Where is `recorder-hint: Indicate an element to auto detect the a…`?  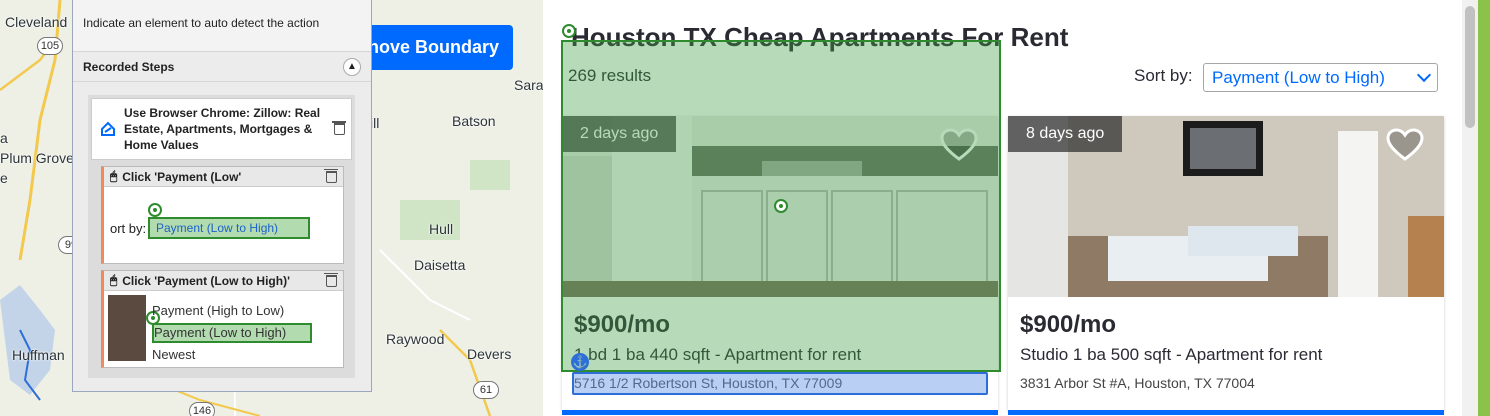 recorder-hint: Indicate an element to auto detect the a… is located at coordinates (222, 26).